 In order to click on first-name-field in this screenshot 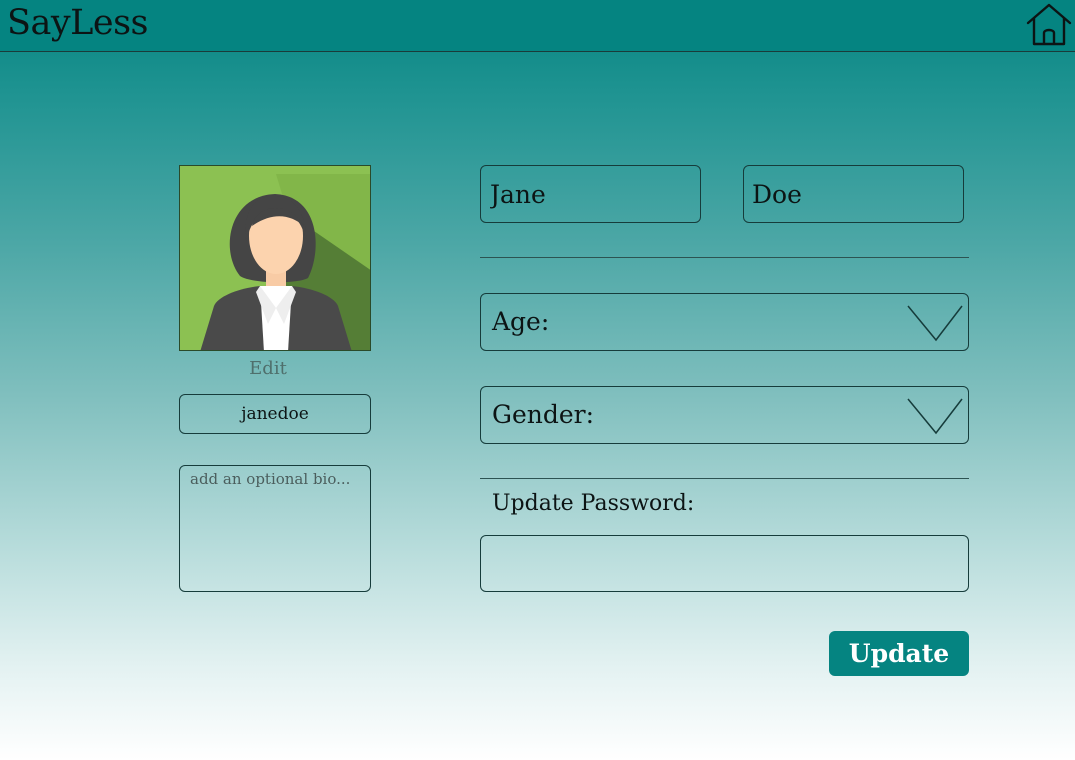, I will do `click(590, 194)`.